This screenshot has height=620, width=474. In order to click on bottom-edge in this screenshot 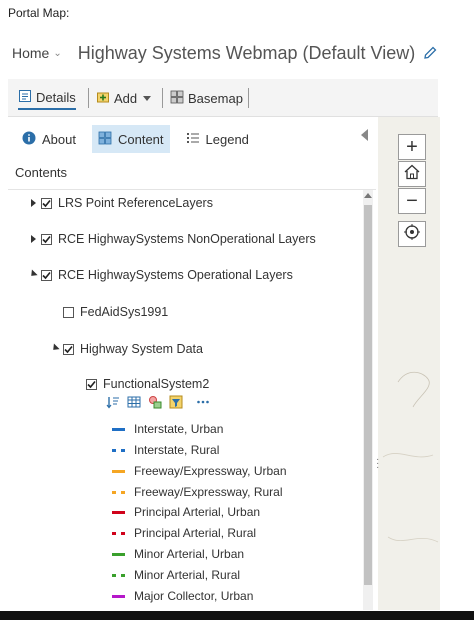, I will do `click(237, 615)`.